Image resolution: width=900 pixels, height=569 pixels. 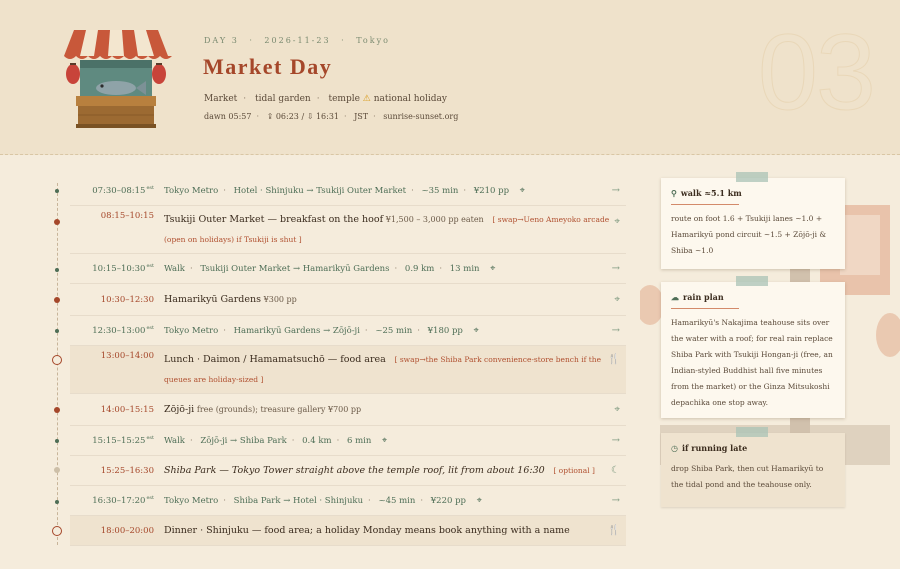 What do you see at coordinates (420, 116) in the screenshot?
I see `sun-source-link: sunrise-sunset.org` at bounding box center [420, 116].